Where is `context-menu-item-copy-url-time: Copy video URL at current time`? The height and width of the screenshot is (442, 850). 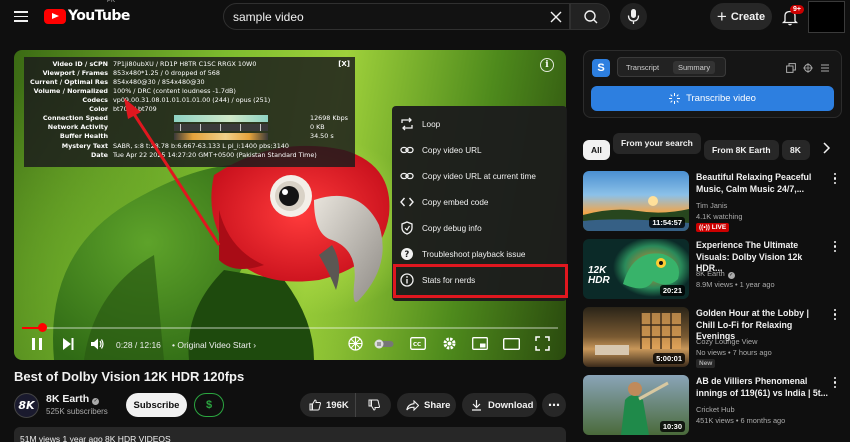 context-menu-item-copy-url-time: Copy video URL at current time is located at coordinates (479, 176).